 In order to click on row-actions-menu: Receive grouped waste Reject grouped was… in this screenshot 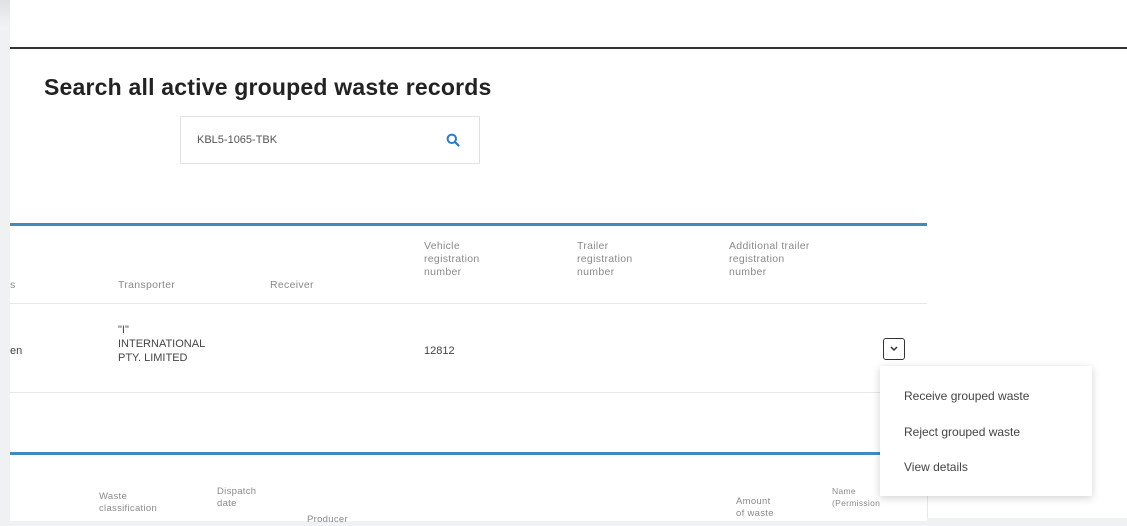, I will do `click(986, 431)`.